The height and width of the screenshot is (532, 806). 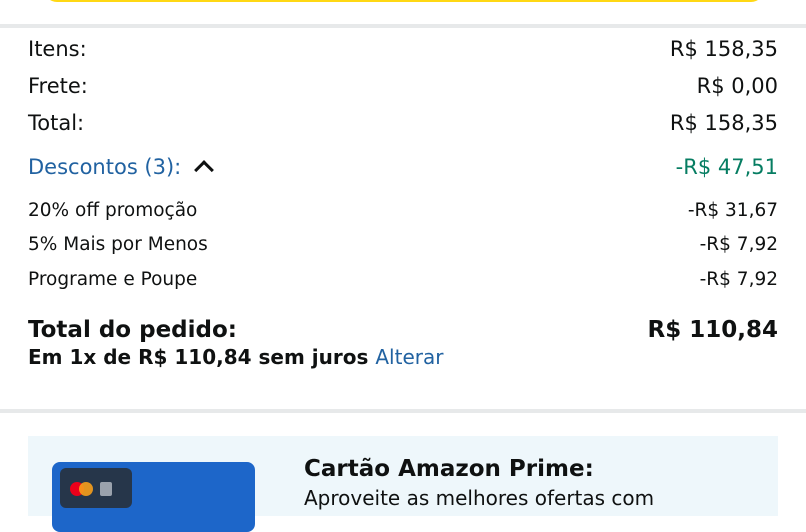 I want to click on order-total-row: Total do pedido: R$ 110,84, so click(x=403, y=326).